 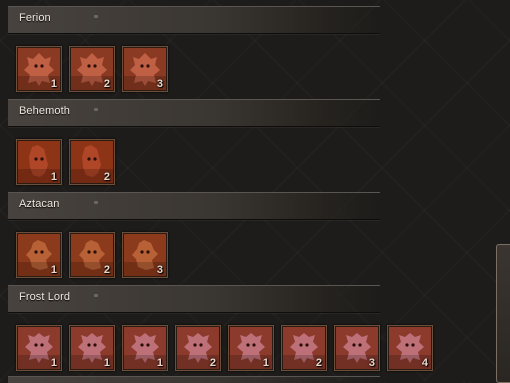 What do you see at coordinates (410, 348) in the screenshot?
I see `item-slot: 4` at bounding box center [410, 348].